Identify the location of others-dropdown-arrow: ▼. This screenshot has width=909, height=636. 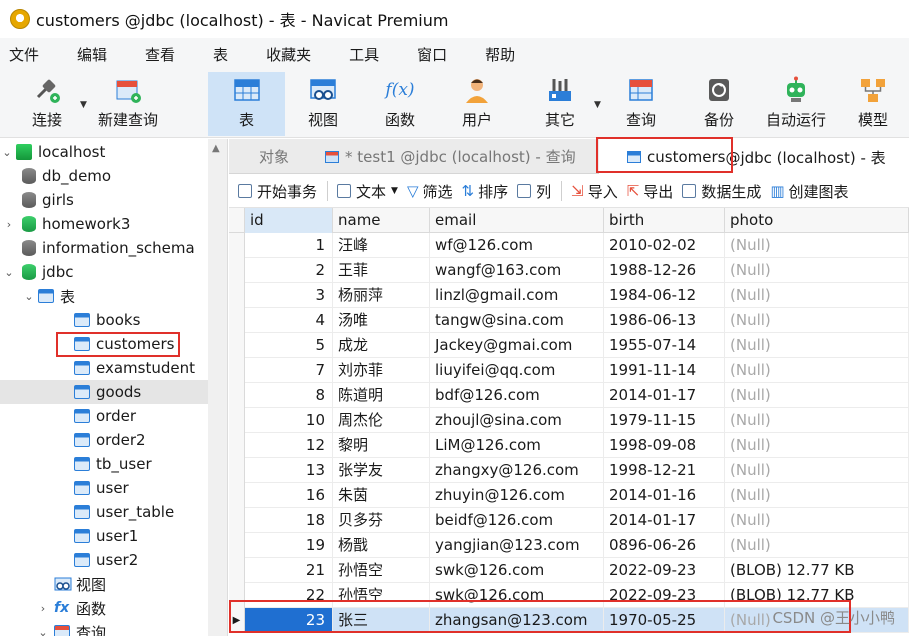
(597, 105).